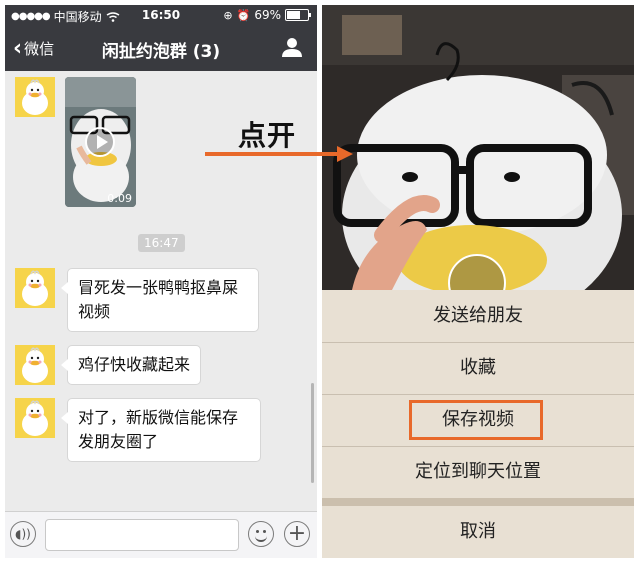 Image resolution: width=638 pixels, height=563 pixels. What do you see at coordinates (267, 15) in the screenshot?
I see `battery-percent: 69%` at bounding box center [267, 15].